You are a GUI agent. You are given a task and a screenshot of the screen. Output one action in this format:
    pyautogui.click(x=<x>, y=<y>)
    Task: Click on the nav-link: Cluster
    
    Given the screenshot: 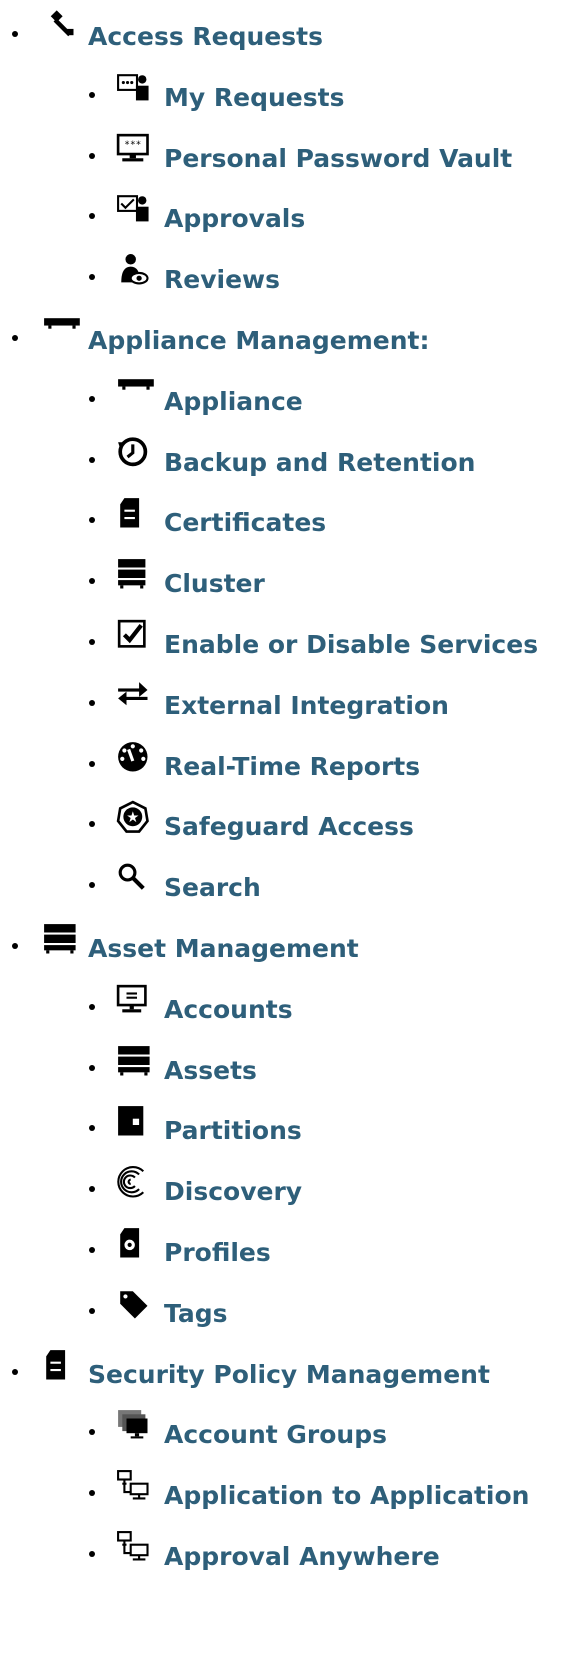 What is the action you would take?
    pyautogui.click(x=214, y=584)
    